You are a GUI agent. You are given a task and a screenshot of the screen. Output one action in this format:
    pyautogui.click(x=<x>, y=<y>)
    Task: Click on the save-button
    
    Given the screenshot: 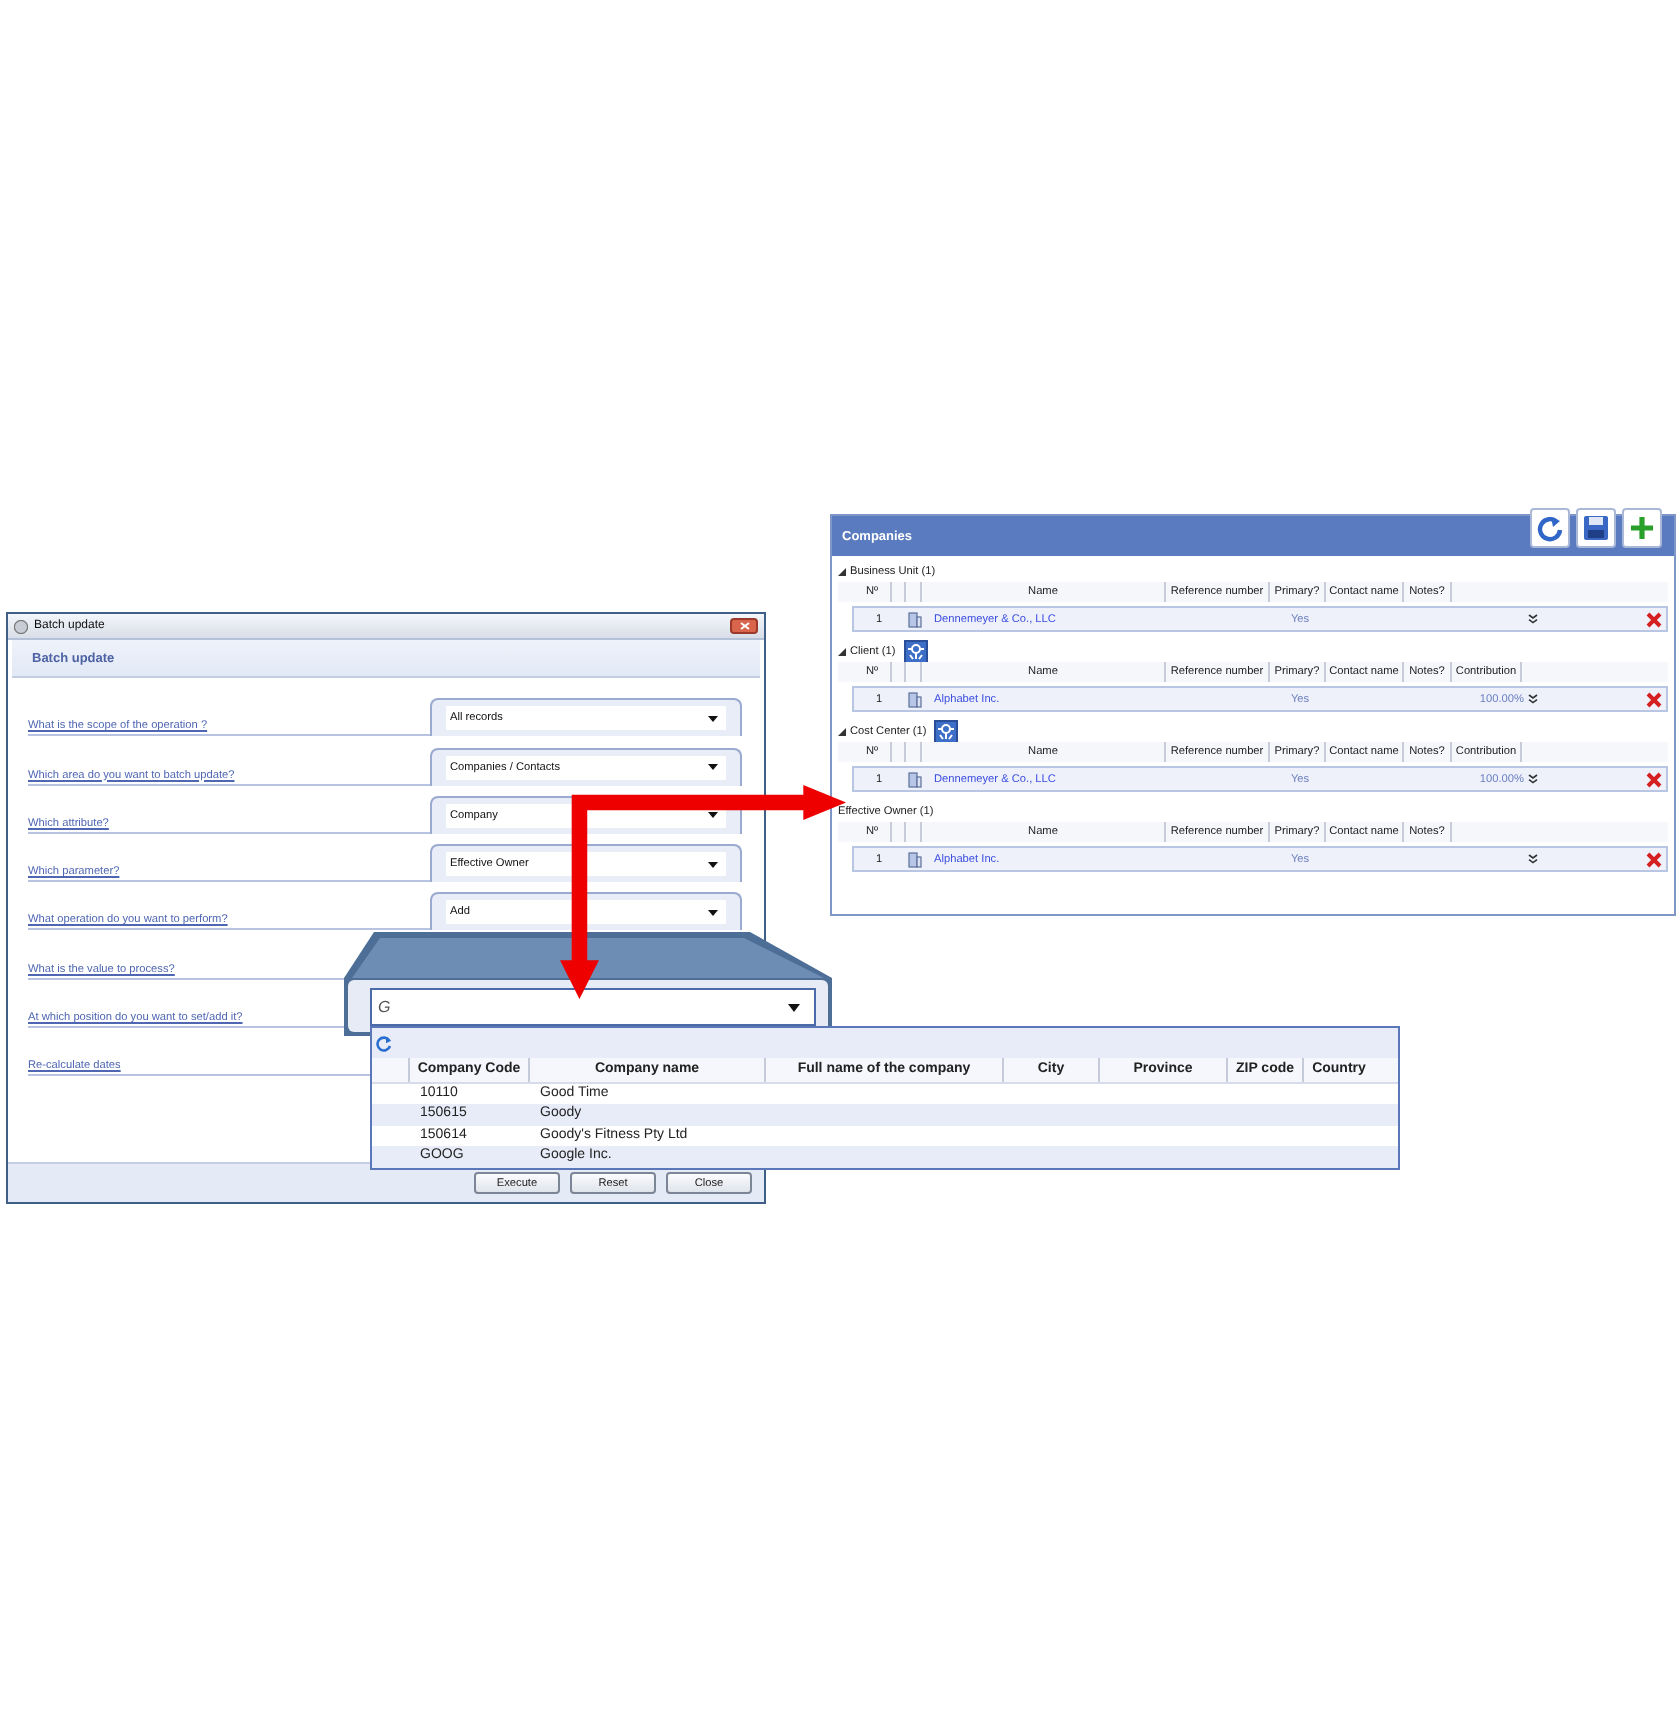 What is the action you would take?
    pyautogui.click(x=1596, y=528)
    